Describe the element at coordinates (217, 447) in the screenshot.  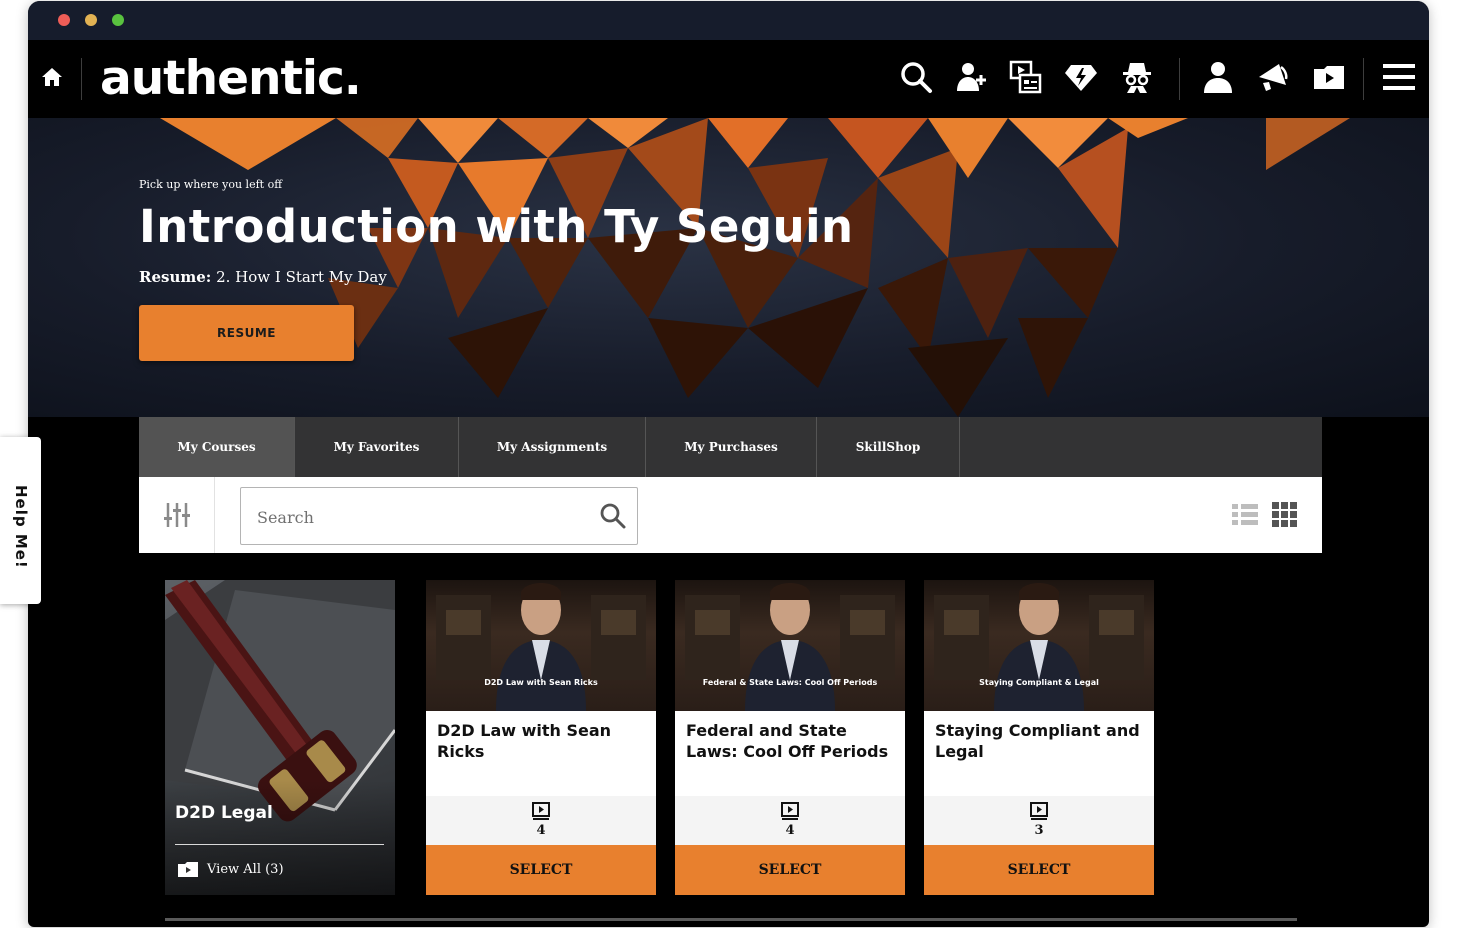
I see `tab-my-courses: My Courses` at that location.